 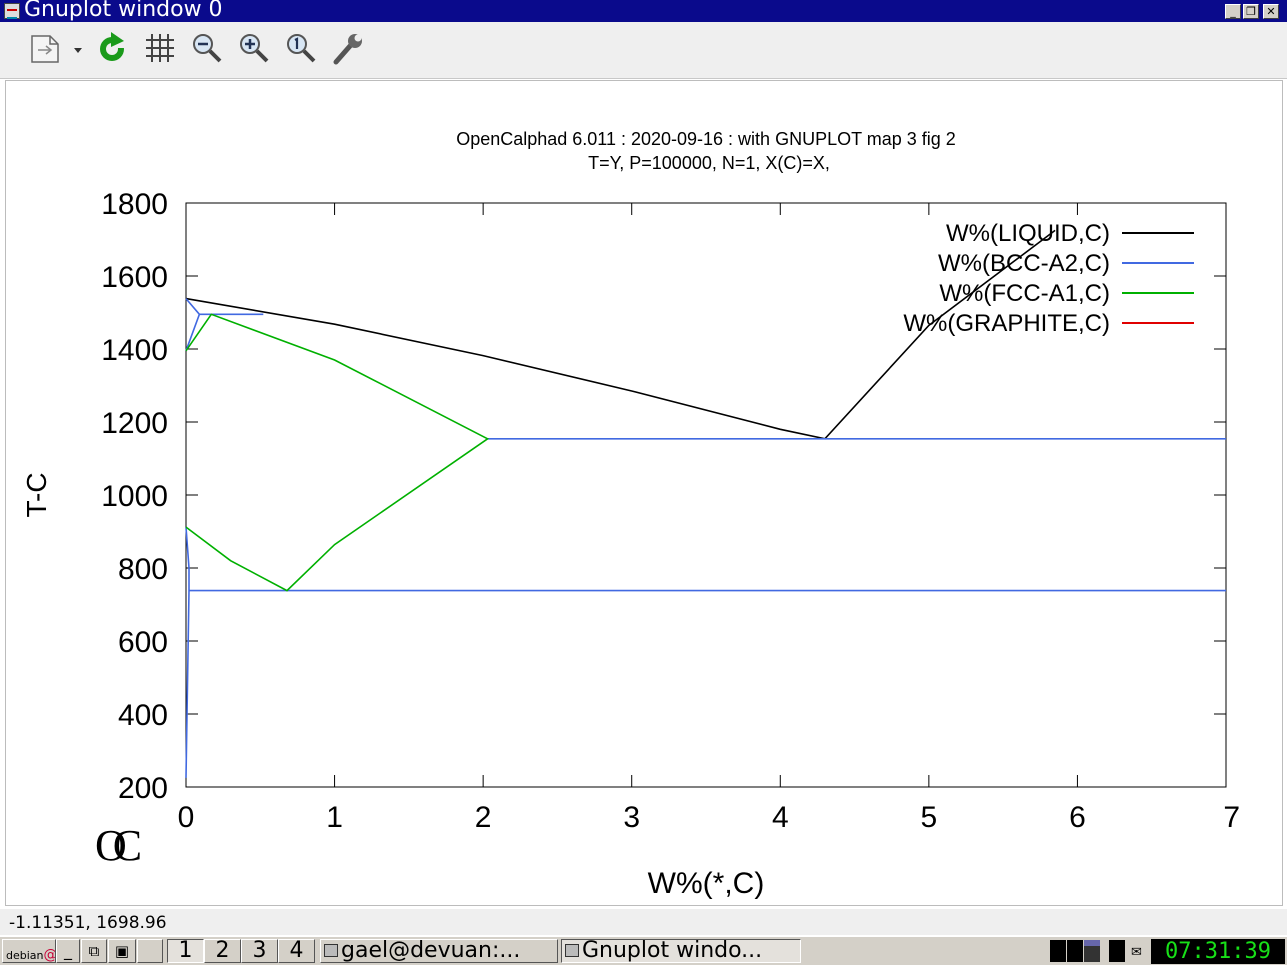 What do you see at coordinates (117, 845) in the screenshot?
I see `opencalphad-logo: OC` at bounding box center [117, 845].